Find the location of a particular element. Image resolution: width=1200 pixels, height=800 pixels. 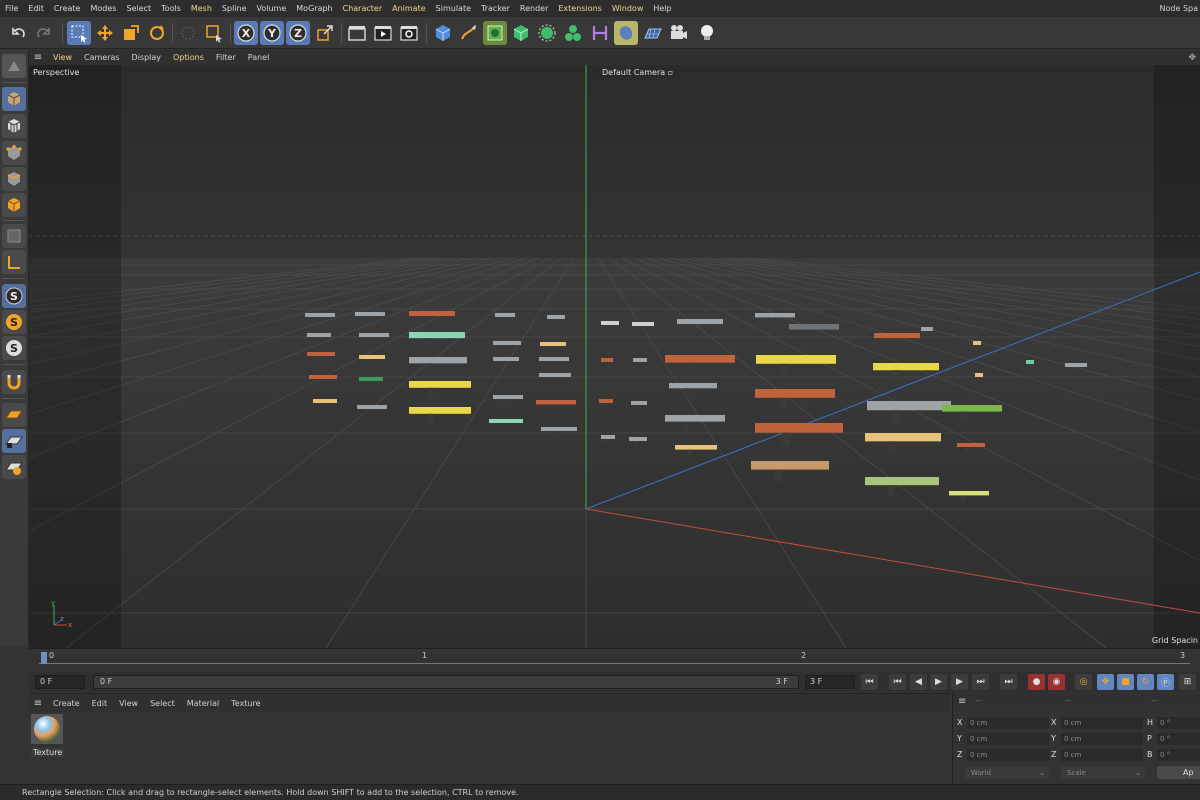

viewport-menu-options: Options is located at coordinates (188, 57).